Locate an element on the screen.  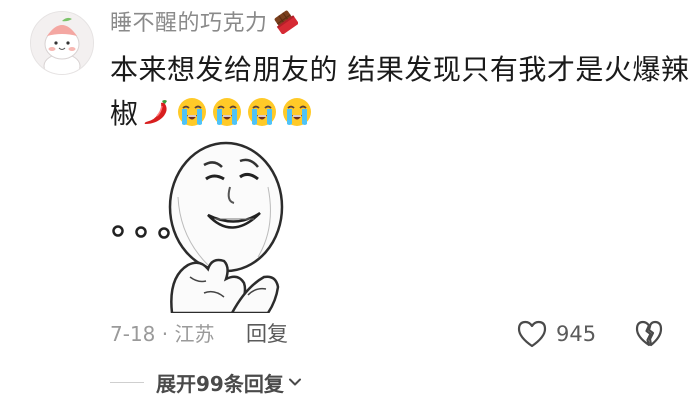
chocolate-icon is located at coordinates (286, 22).